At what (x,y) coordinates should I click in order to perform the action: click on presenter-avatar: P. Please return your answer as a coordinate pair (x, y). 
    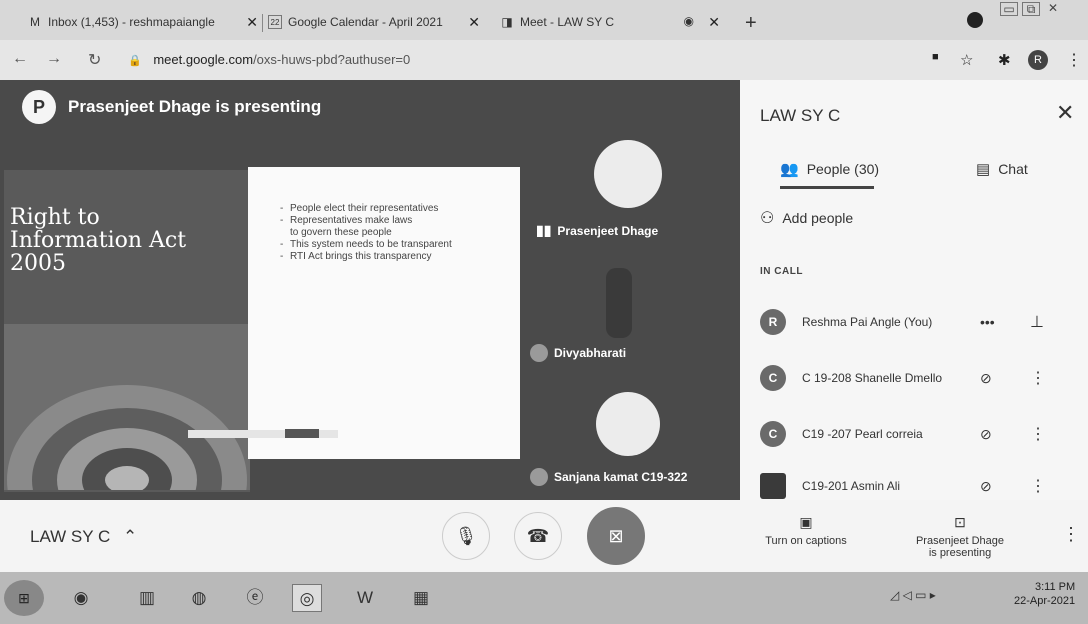
    Looking at the image, I should click on (39, 107).